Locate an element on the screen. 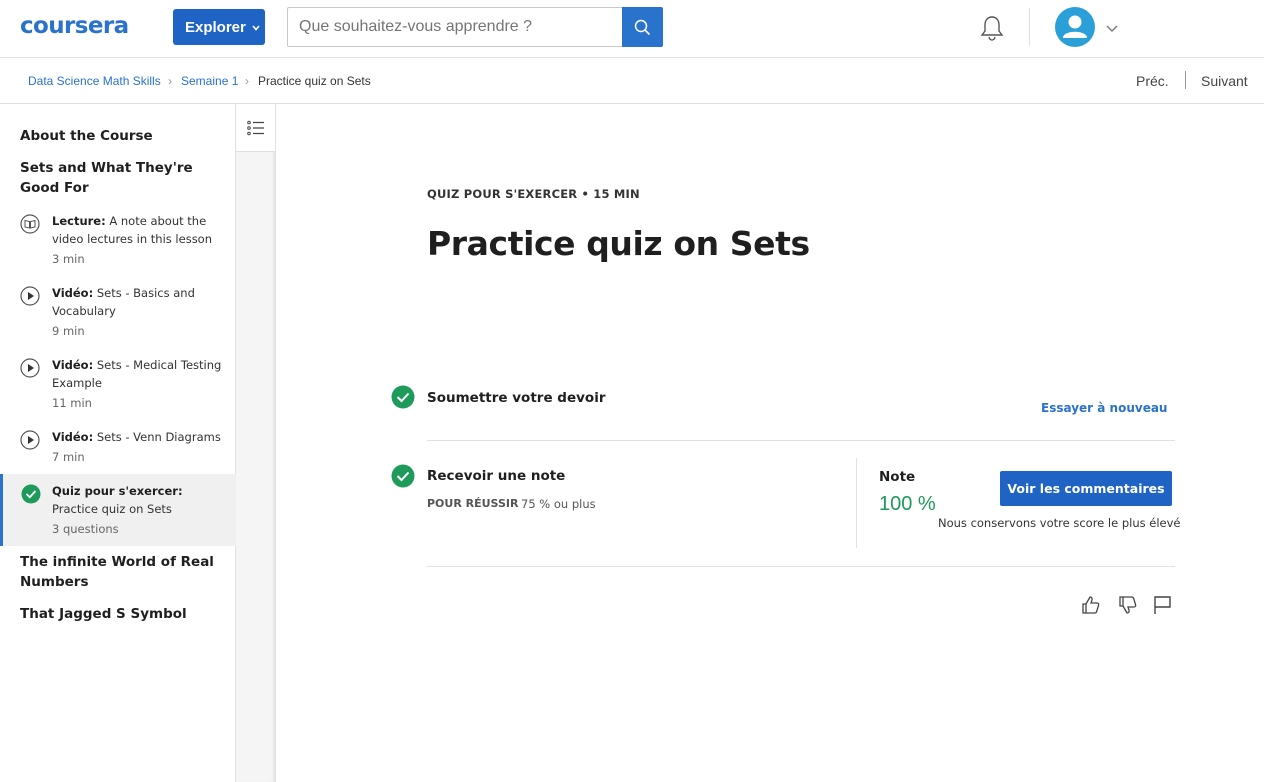 Image resolution: width=1264 pixels, height=782 pixels. note-label: Note is located at coordinates (897, 477).